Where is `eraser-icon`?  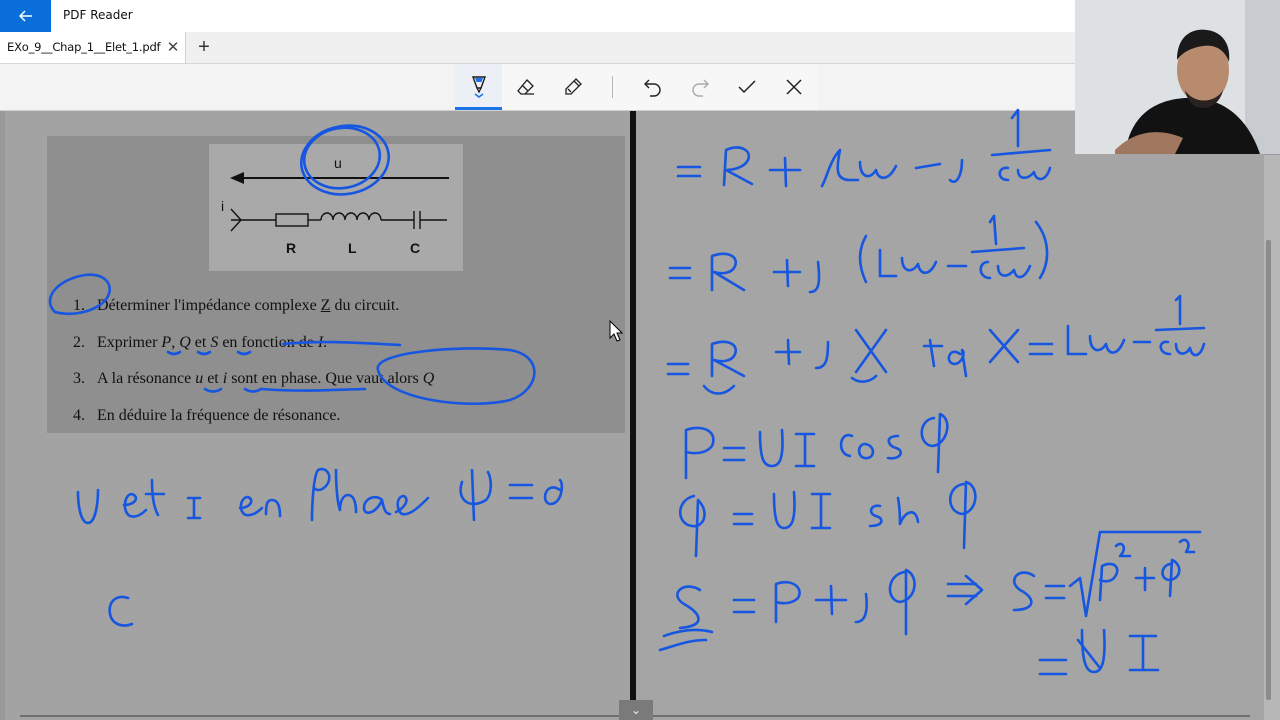
eraser-icon is located at coordinates (525, 87).